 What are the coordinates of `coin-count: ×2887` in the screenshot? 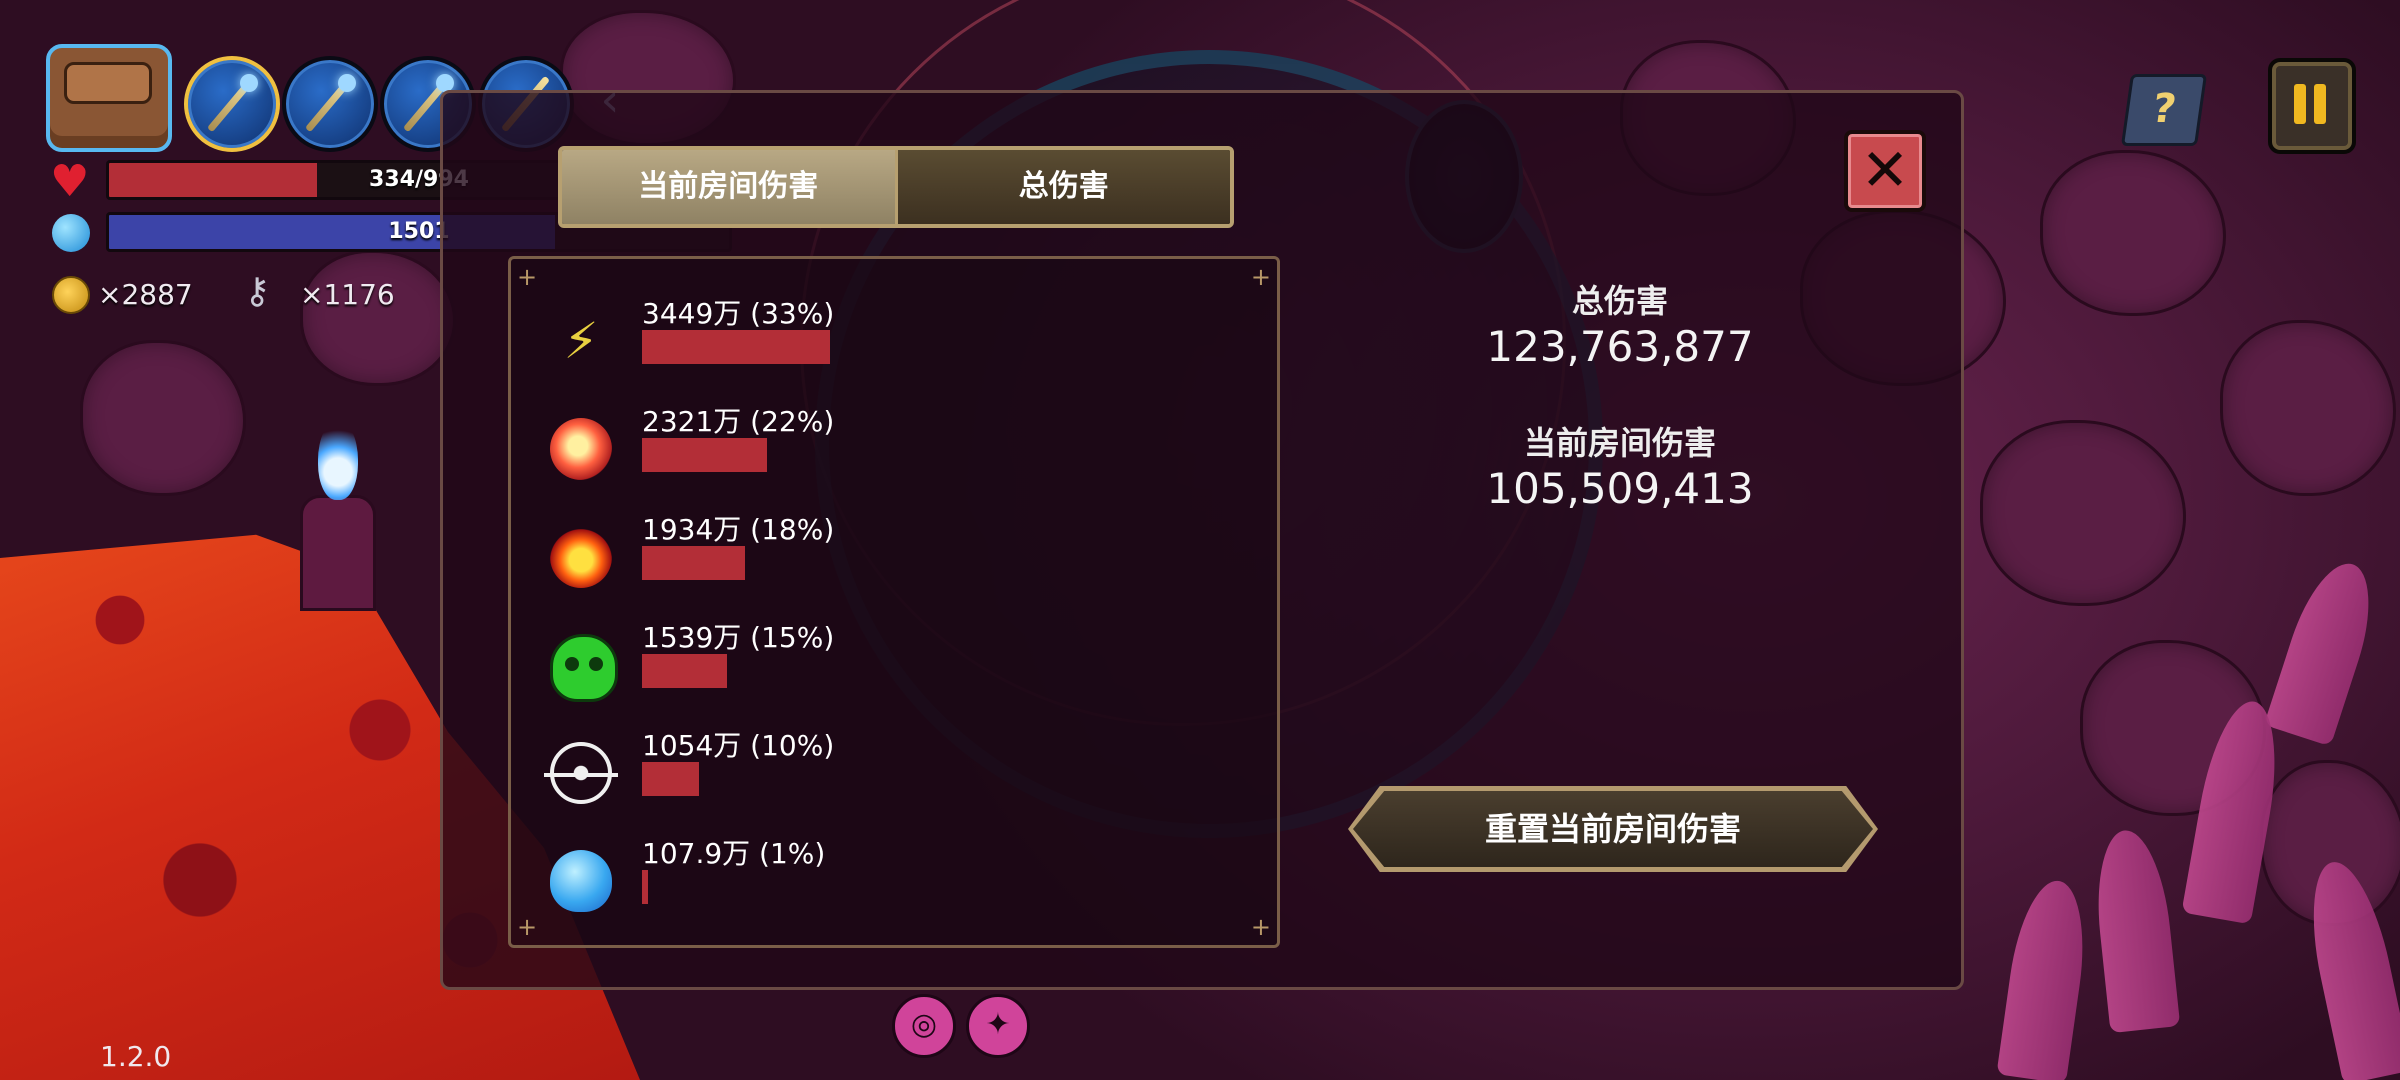 It's located at (145, 294).